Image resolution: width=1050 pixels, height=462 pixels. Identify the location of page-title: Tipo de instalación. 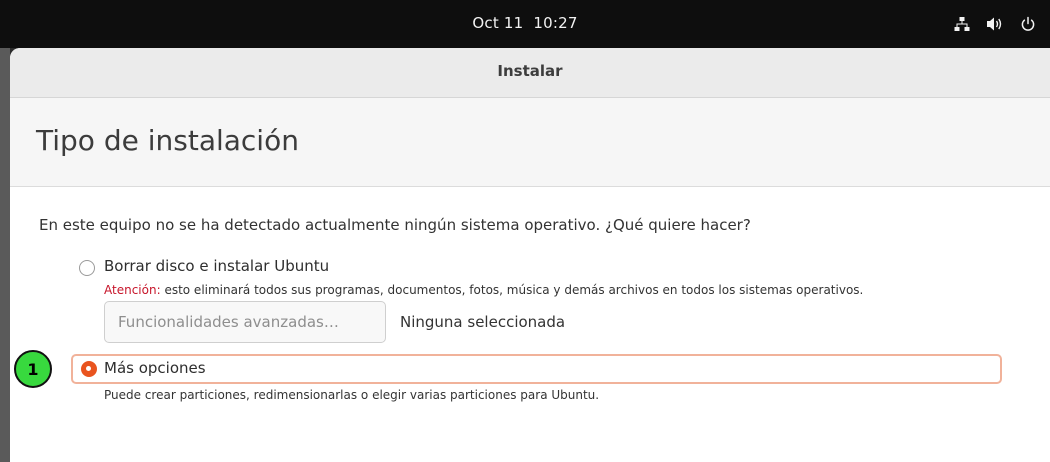
(167, 140).